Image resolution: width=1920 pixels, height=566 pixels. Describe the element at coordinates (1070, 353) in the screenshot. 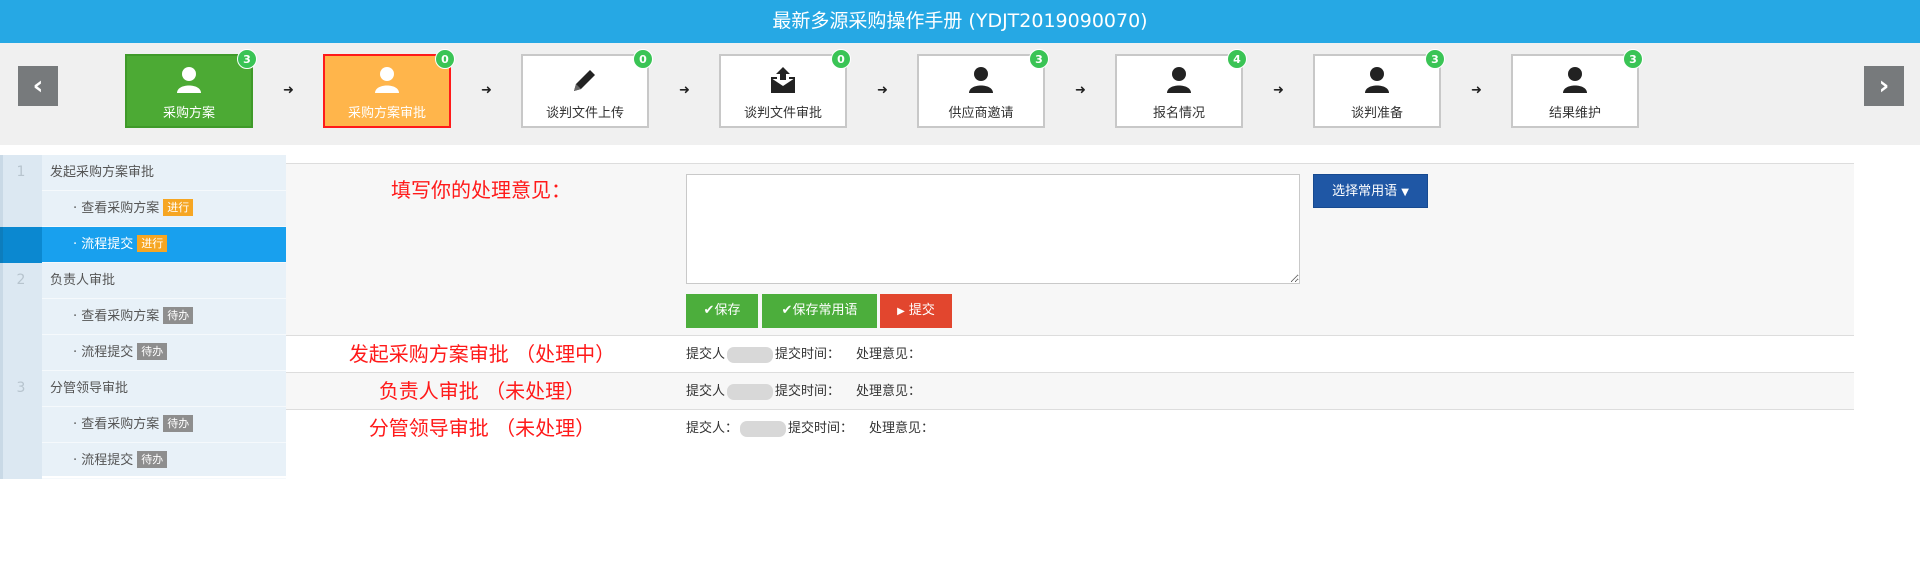

I see `approval-record-row: 发起采购方案审批 （处理中） 提交人 提交时间： 处理意见：` at that location.